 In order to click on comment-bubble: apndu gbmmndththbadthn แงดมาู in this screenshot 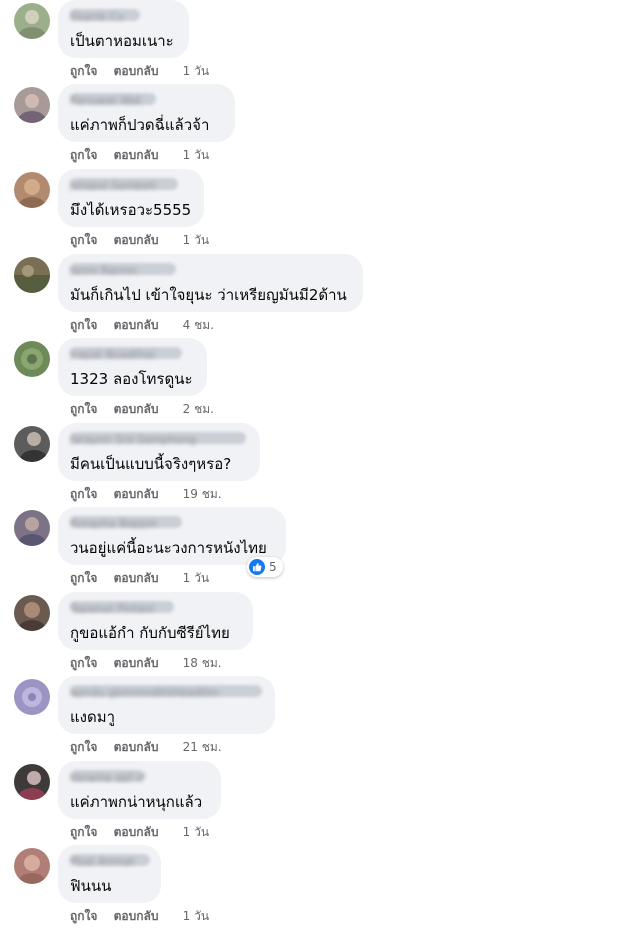, I will do `click(166, 705)`.